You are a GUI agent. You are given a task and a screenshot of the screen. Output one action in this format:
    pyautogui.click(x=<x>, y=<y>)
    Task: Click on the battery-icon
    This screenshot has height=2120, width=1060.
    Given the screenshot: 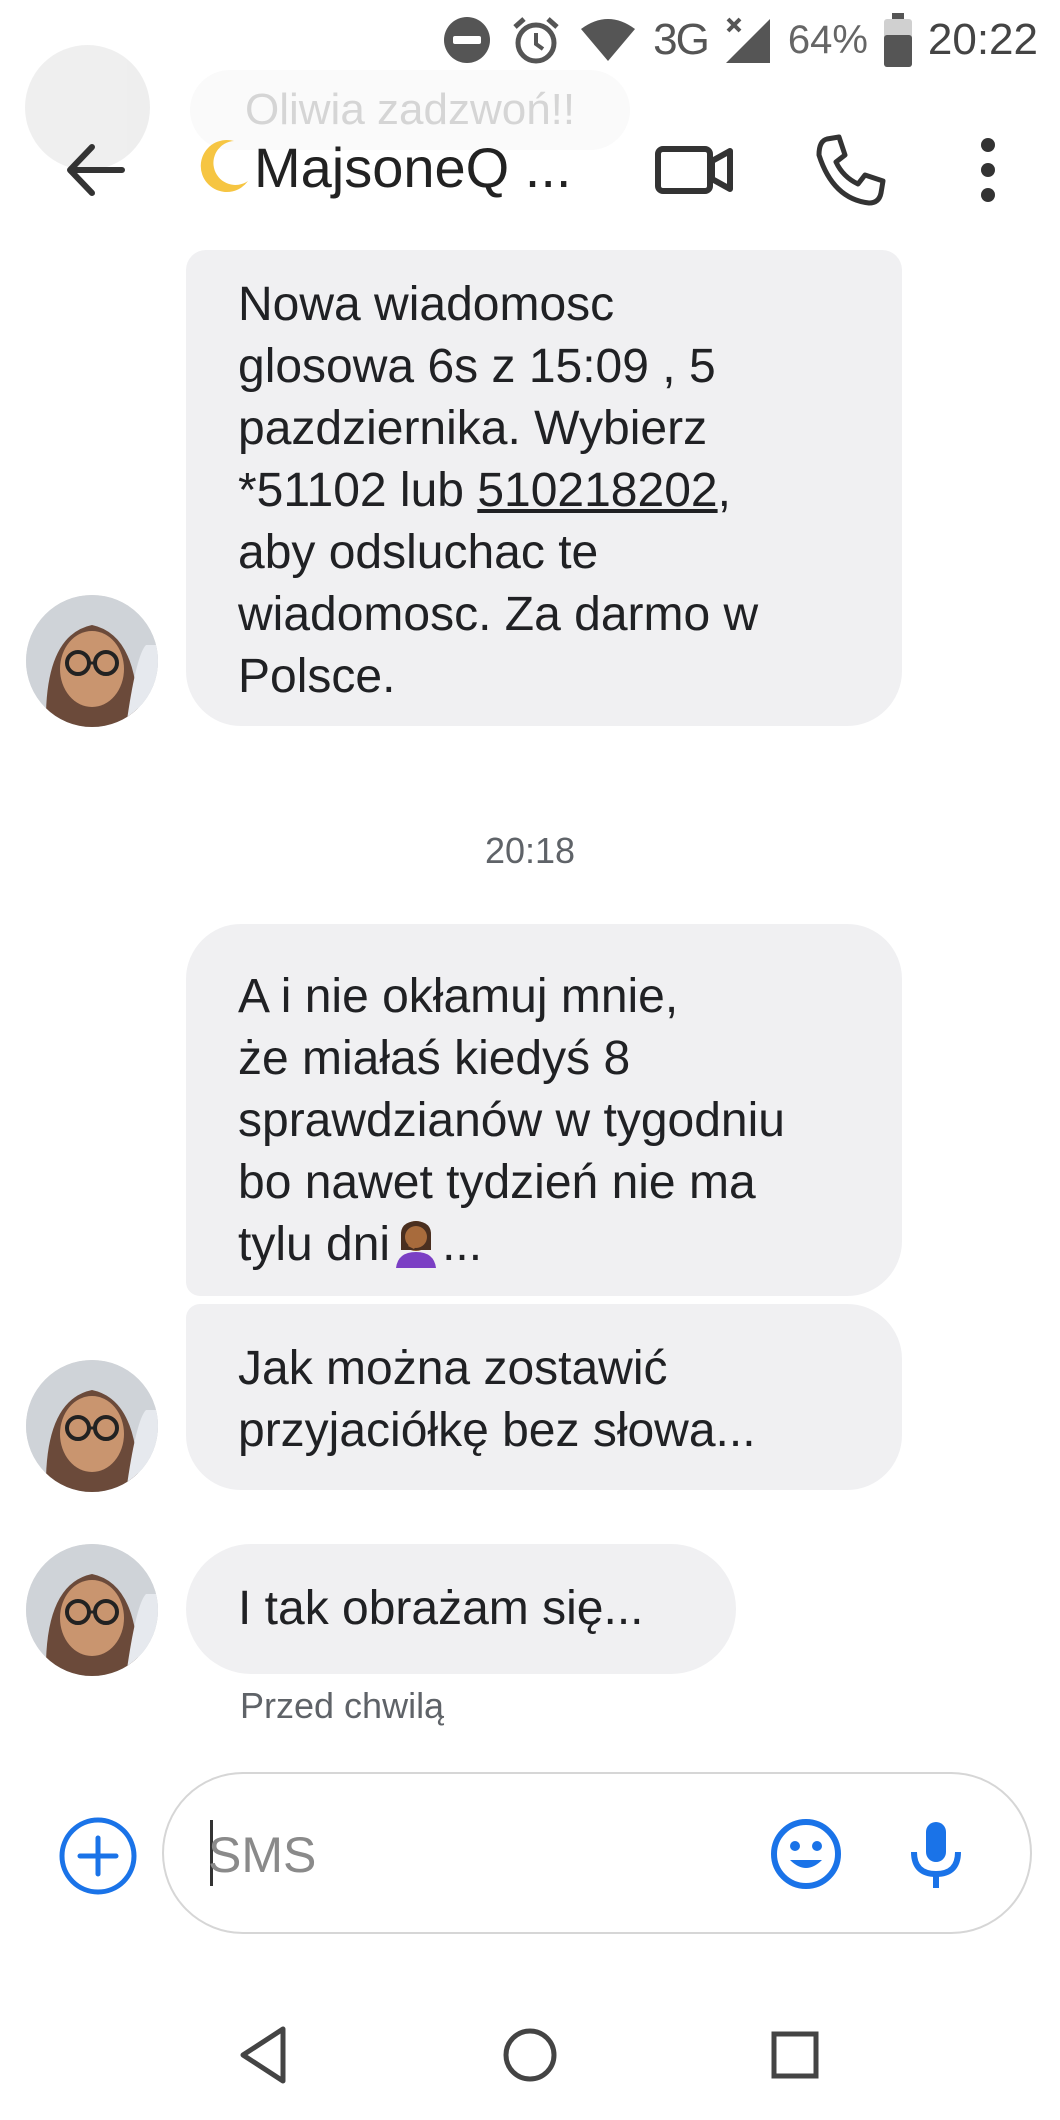 What is the action you would take?
    pyautogui.click(x=897, y=40)
    